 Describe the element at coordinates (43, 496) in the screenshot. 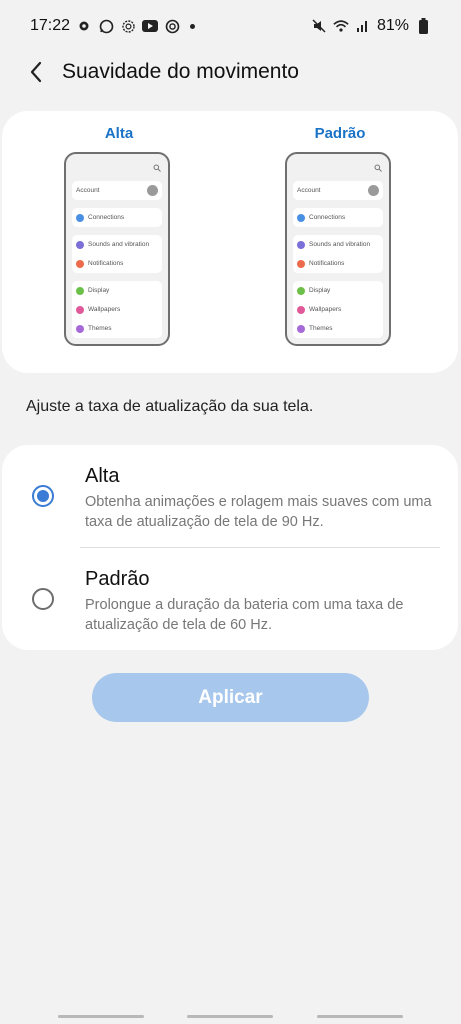

I see `radio-button-selected` at that location.